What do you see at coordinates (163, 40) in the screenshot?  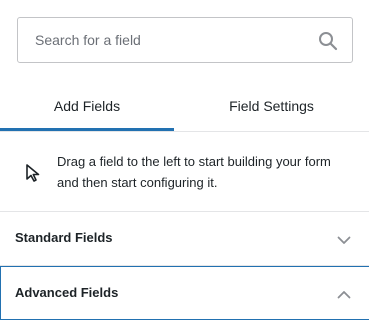 I see `search-input` at bounding box center [163, 40].